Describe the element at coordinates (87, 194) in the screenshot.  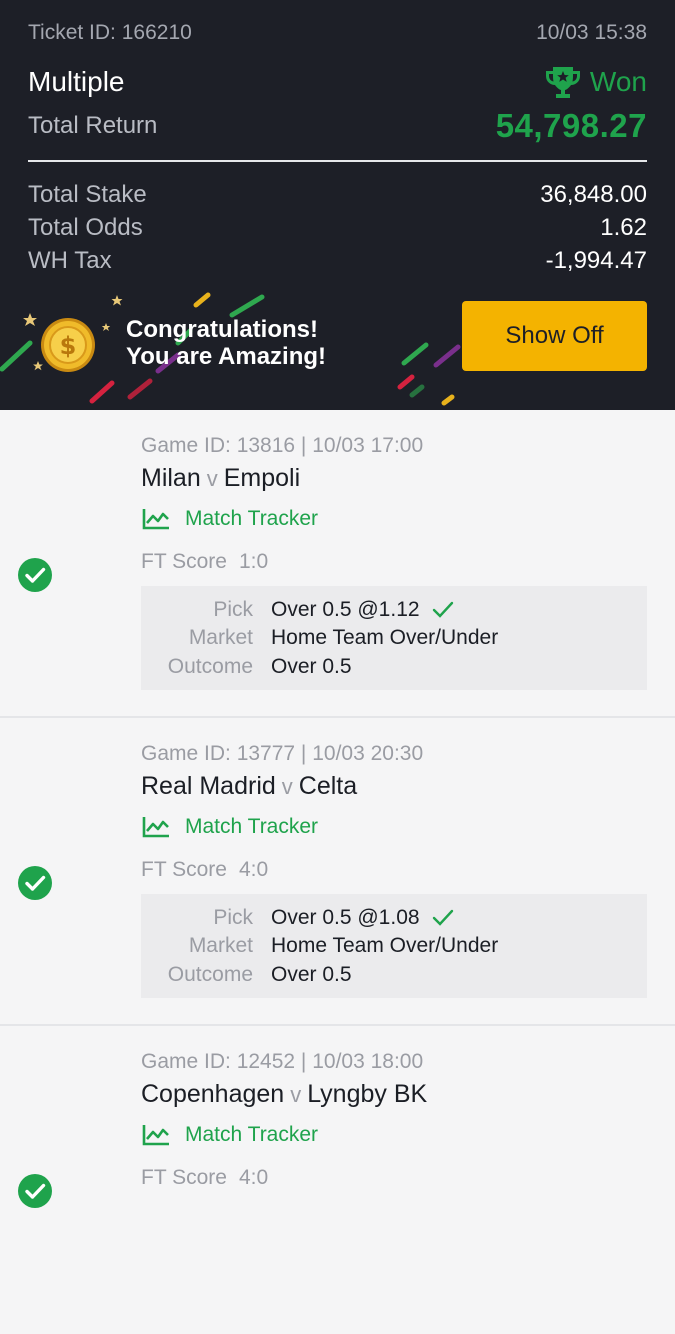
I see `summary-label: Total Stake` at that location.